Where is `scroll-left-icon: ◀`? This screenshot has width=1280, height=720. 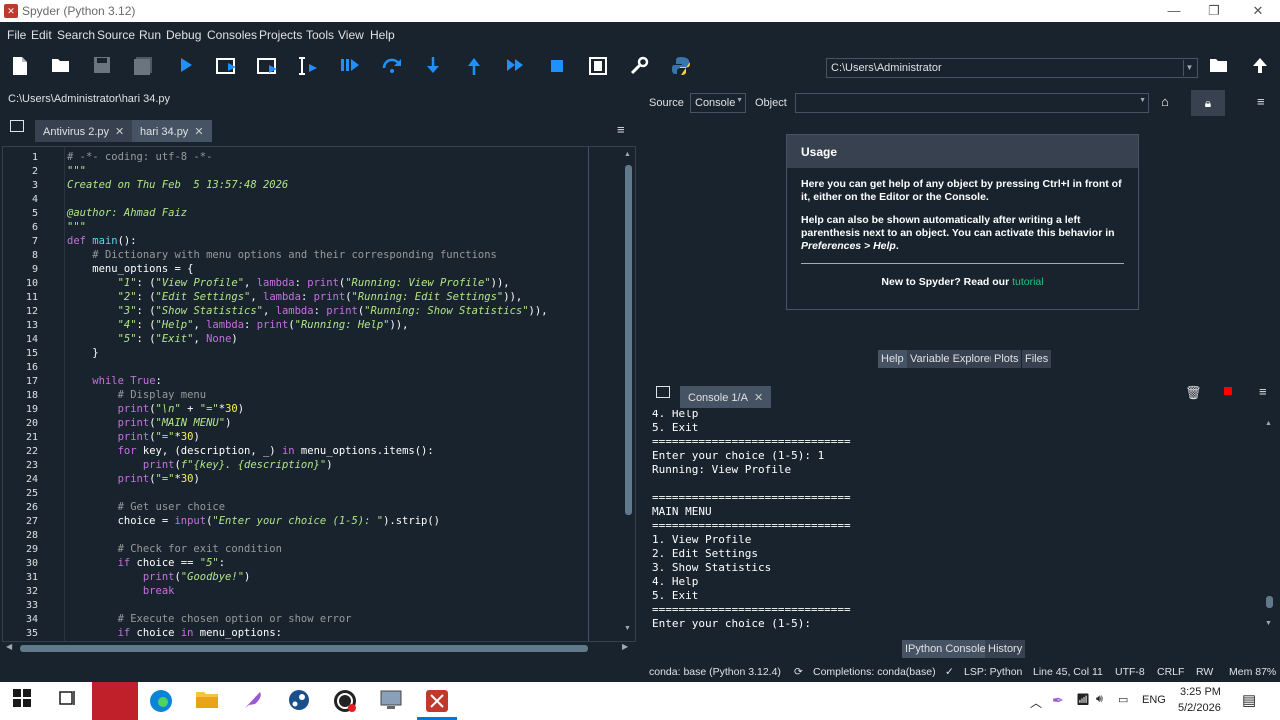 scroll-left-icon: ◀ is located at coordinates (9, 646).